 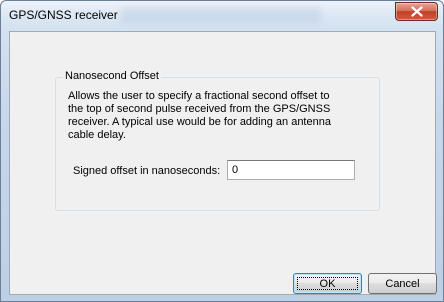 I want to click on title-bar: GPS/GNSS receiver, so click(x=222, y=15).